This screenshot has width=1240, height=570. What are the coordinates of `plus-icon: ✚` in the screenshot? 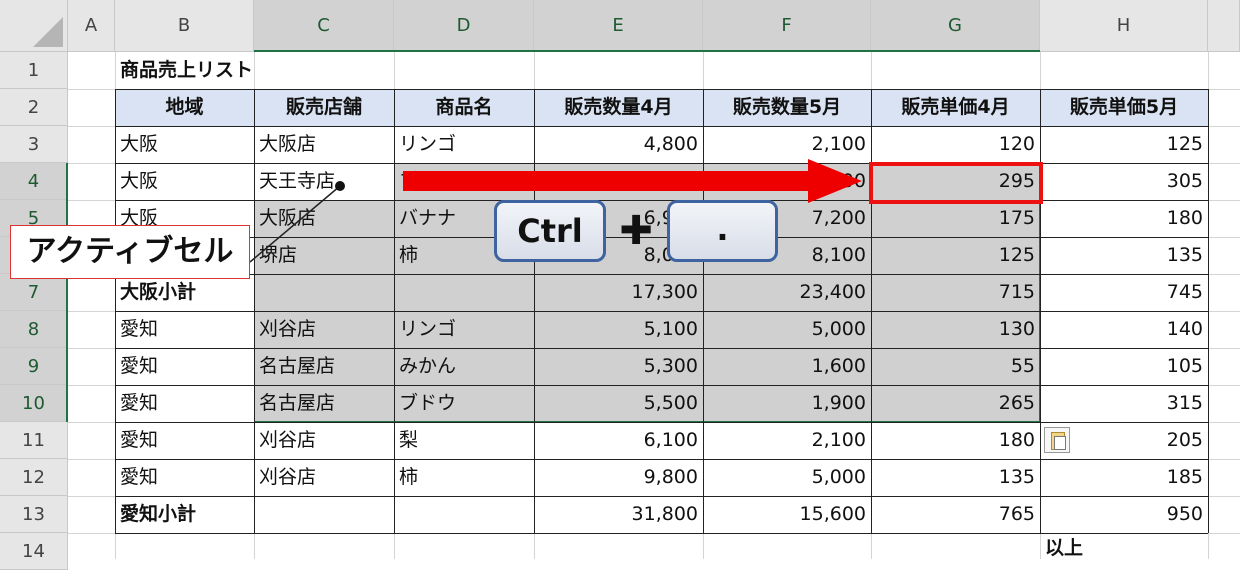 It's located at (636, 231).